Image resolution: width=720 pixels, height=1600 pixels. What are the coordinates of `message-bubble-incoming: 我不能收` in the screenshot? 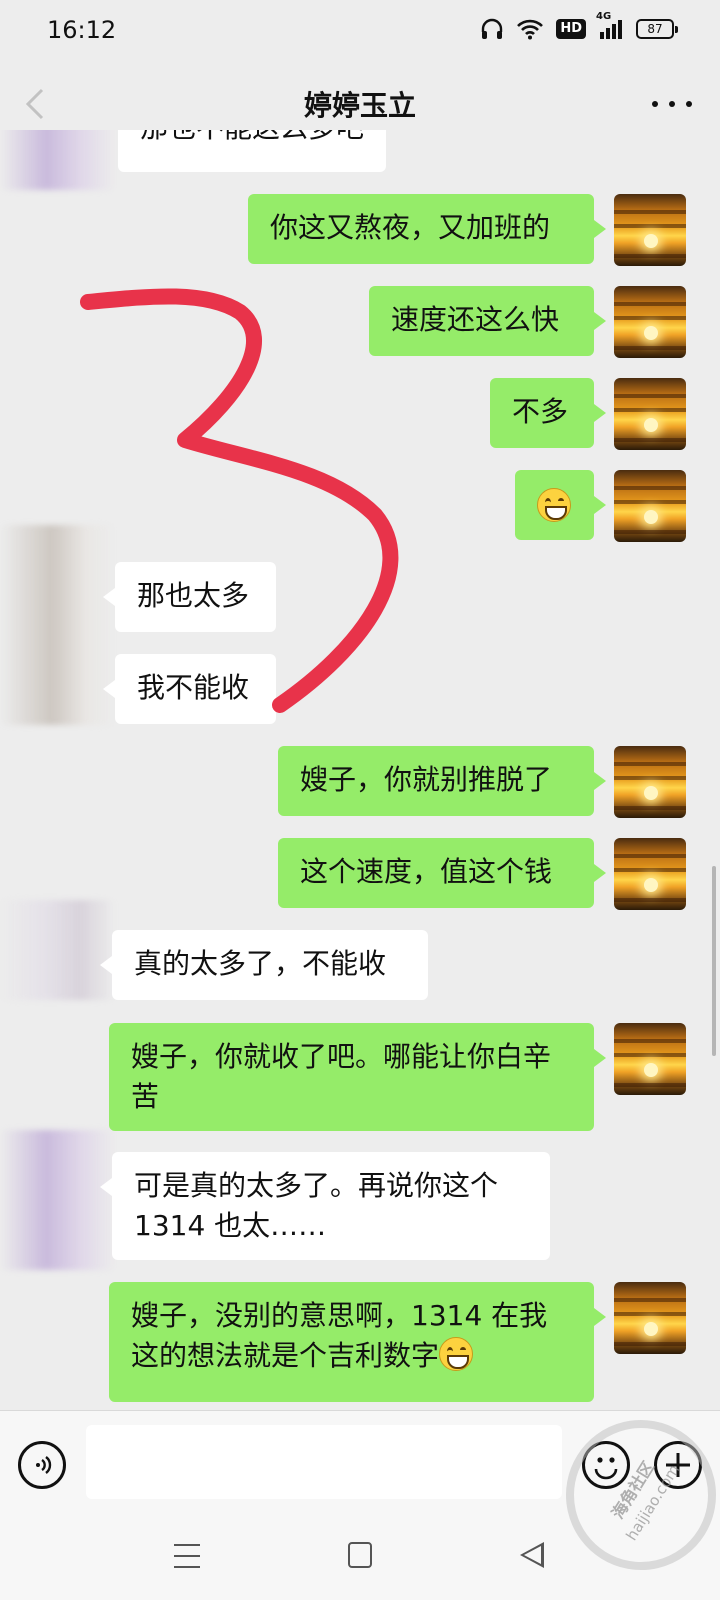 It's located at (189, 689).